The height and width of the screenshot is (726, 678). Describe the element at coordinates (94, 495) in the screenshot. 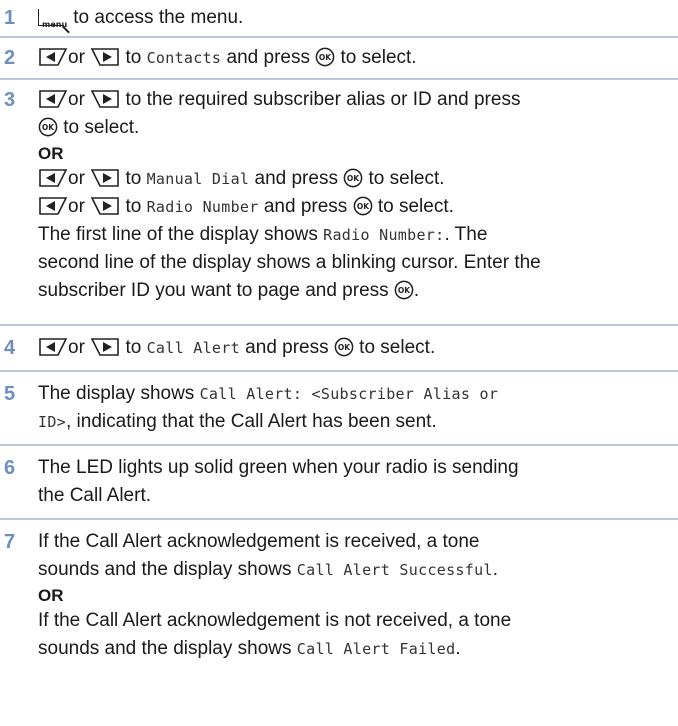

I see `step-text: the Call Alert.` at that location.